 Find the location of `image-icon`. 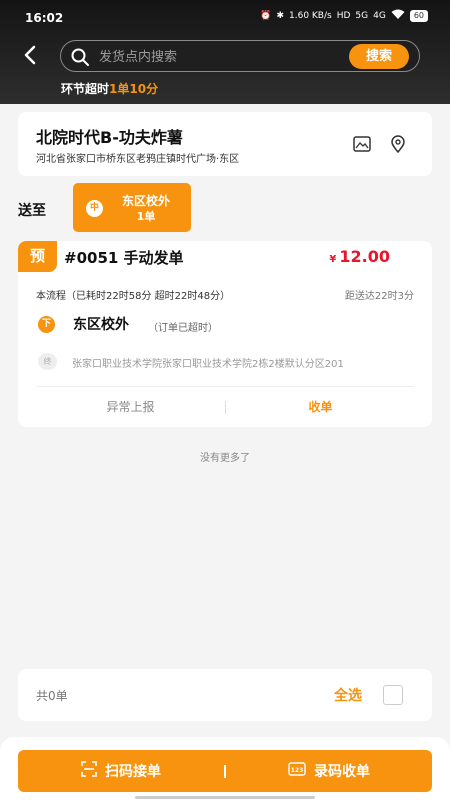

image-icon is located at coordinates (362, 144).